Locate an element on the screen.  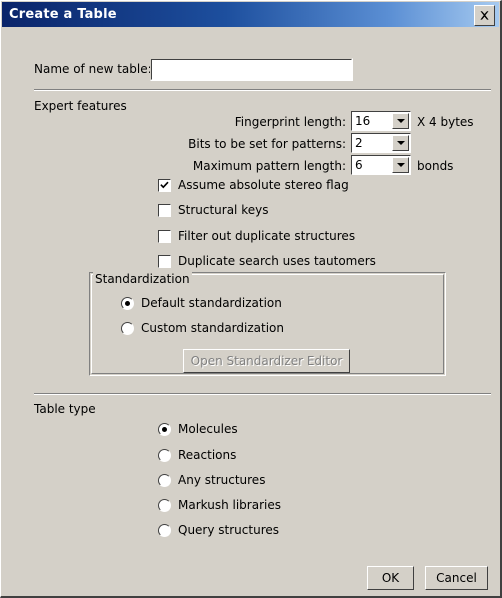
name-of-new-table-label: Name of new table: is located at coordinates (93, 69).